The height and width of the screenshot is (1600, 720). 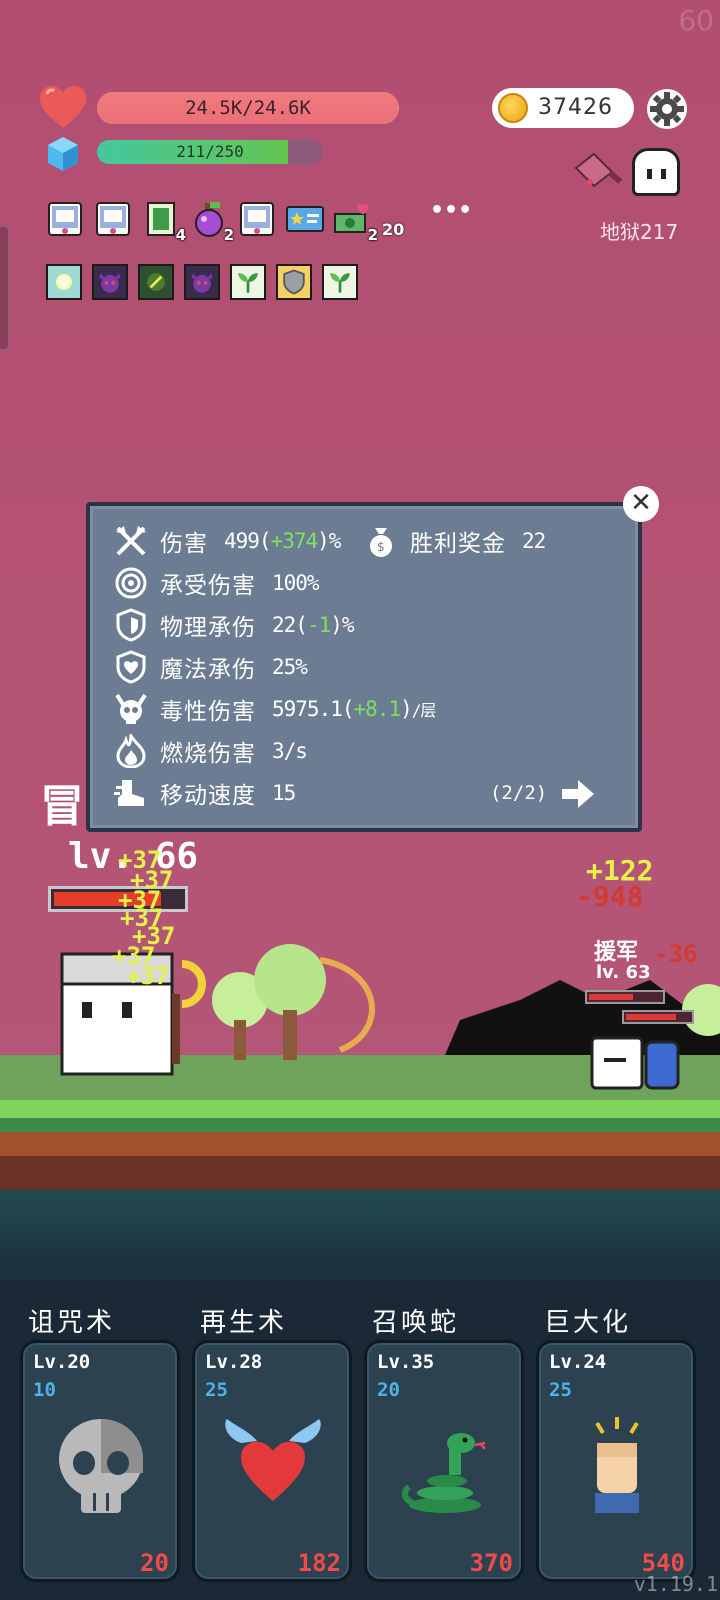 I want to click on side-drawer-handle, so click(x=5, y=288).